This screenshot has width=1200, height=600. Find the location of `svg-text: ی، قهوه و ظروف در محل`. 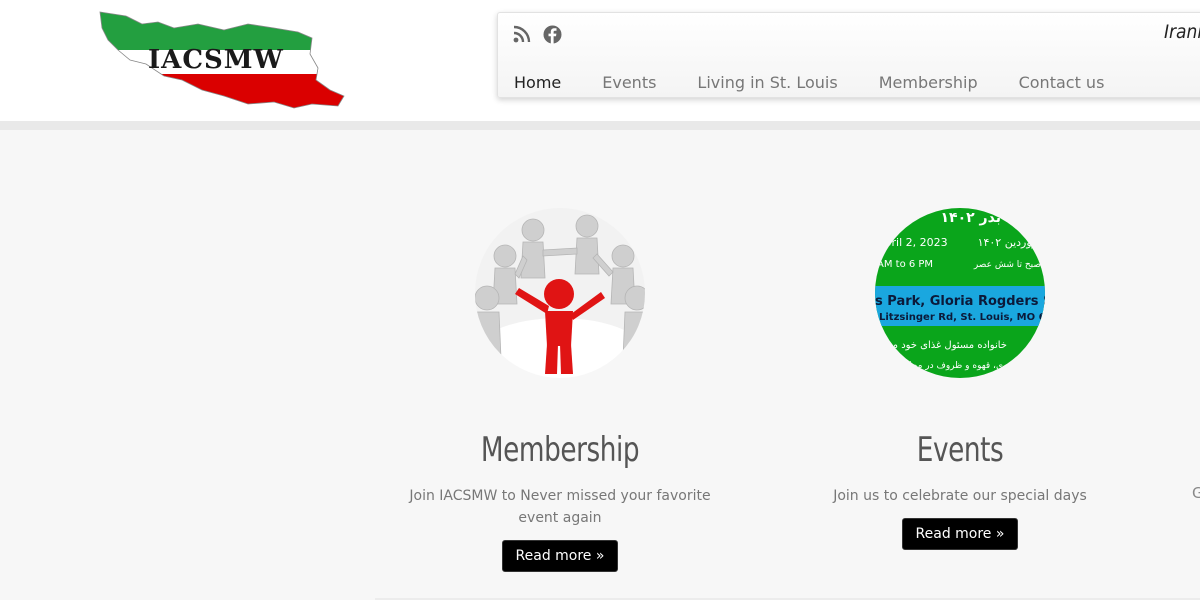

svg-text: ی، قهوه و ظروف در محل is located at coordinates (954, 366).